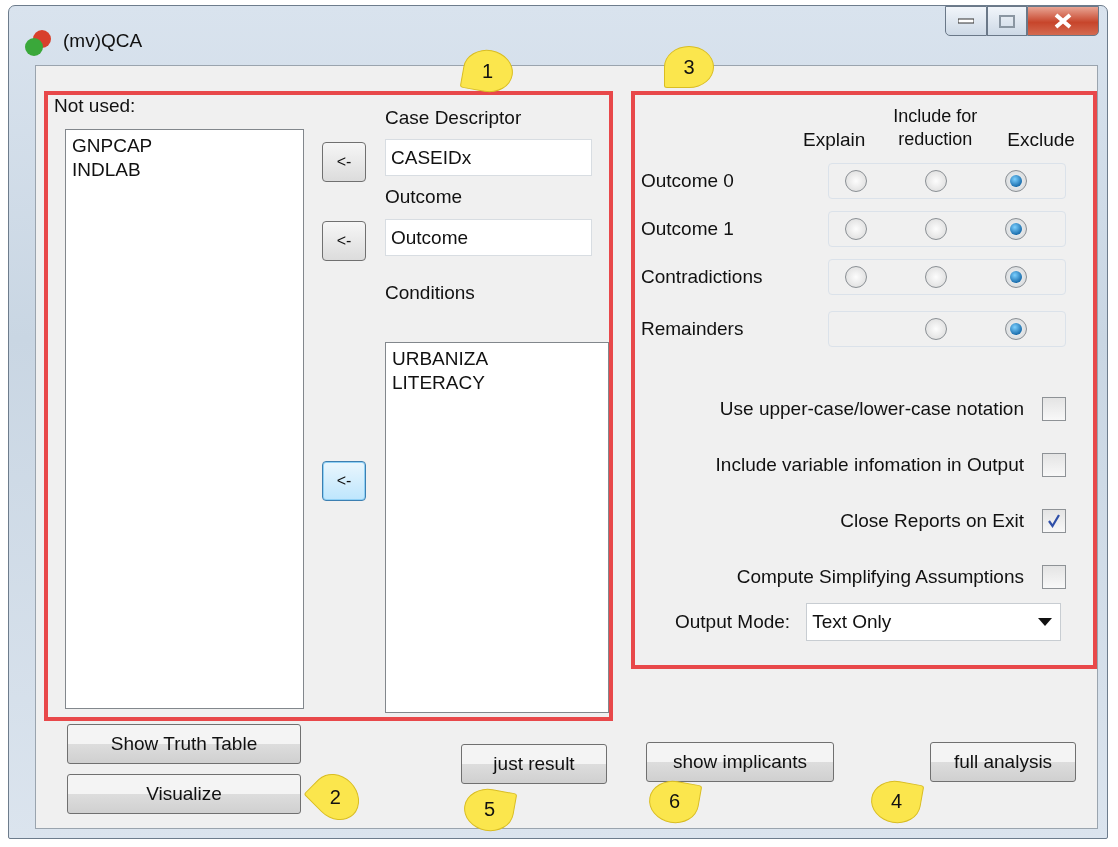  I want to click on outcome-field: Outcome, so click(488, 237).